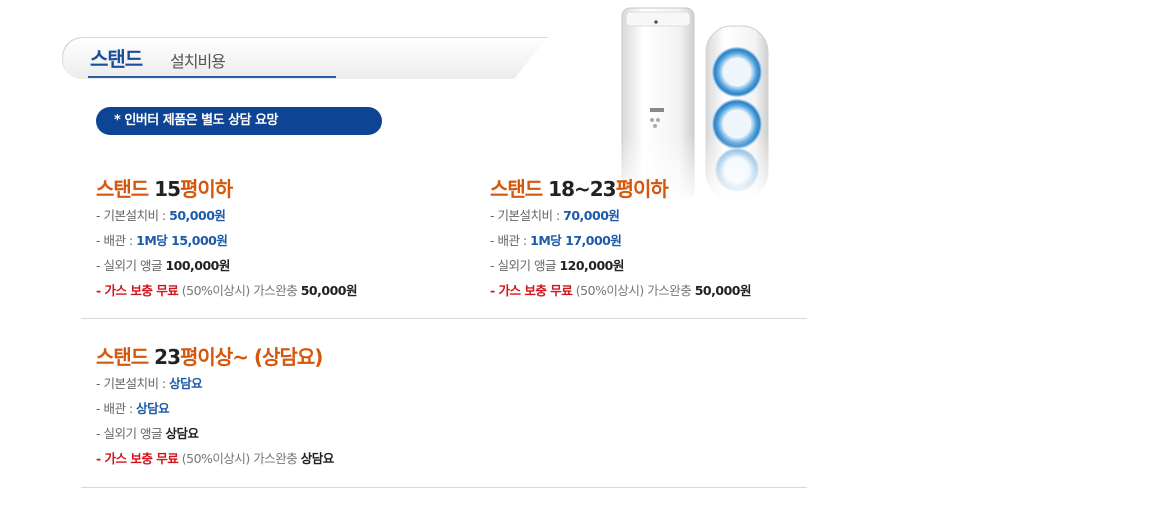 The width and height of the screenshot is (1153, 514). I want to click on section-title: 스탠드 15평이하, so click(164, 189).